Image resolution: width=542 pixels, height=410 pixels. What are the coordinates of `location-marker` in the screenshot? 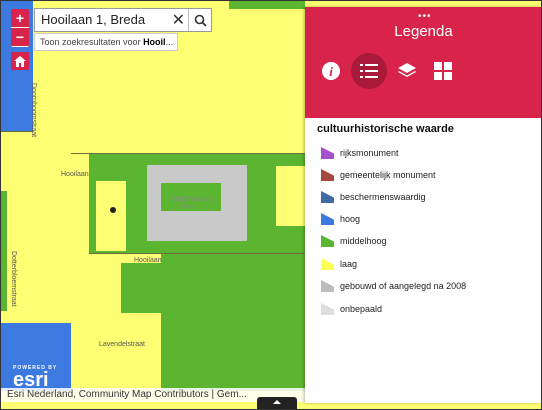 It's located at (113, 210).